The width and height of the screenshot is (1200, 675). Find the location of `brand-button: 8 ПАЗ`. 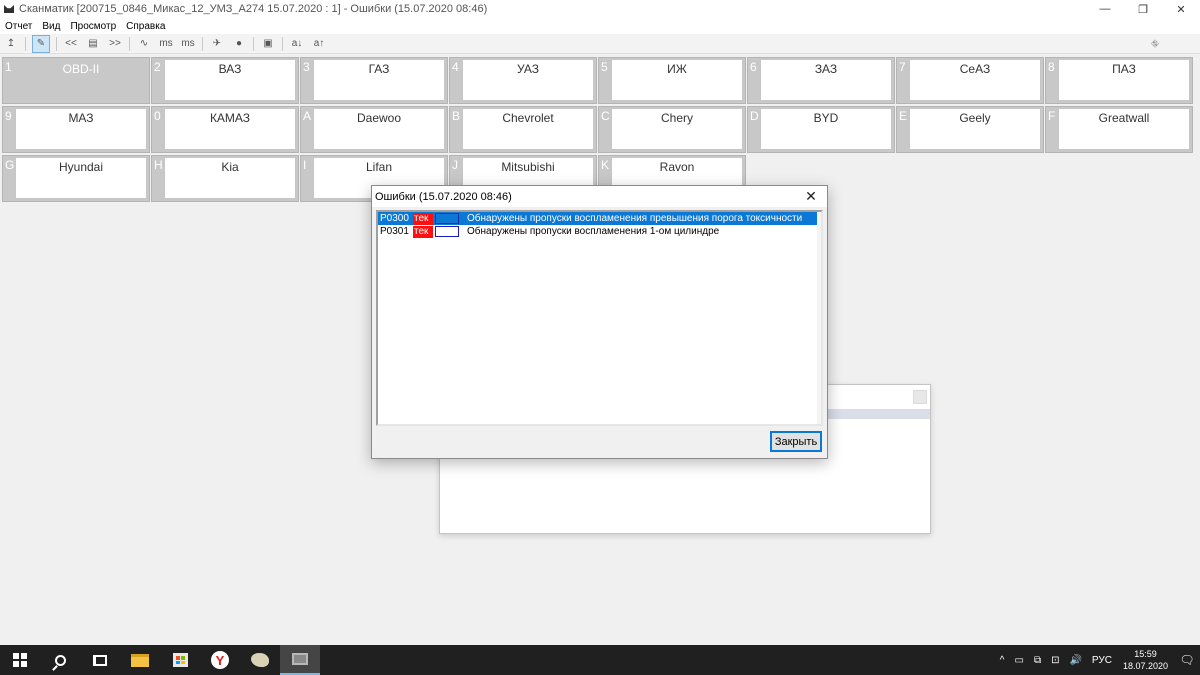

brand-button: 8 ПАЗ is located at coordinates (1119, 80).